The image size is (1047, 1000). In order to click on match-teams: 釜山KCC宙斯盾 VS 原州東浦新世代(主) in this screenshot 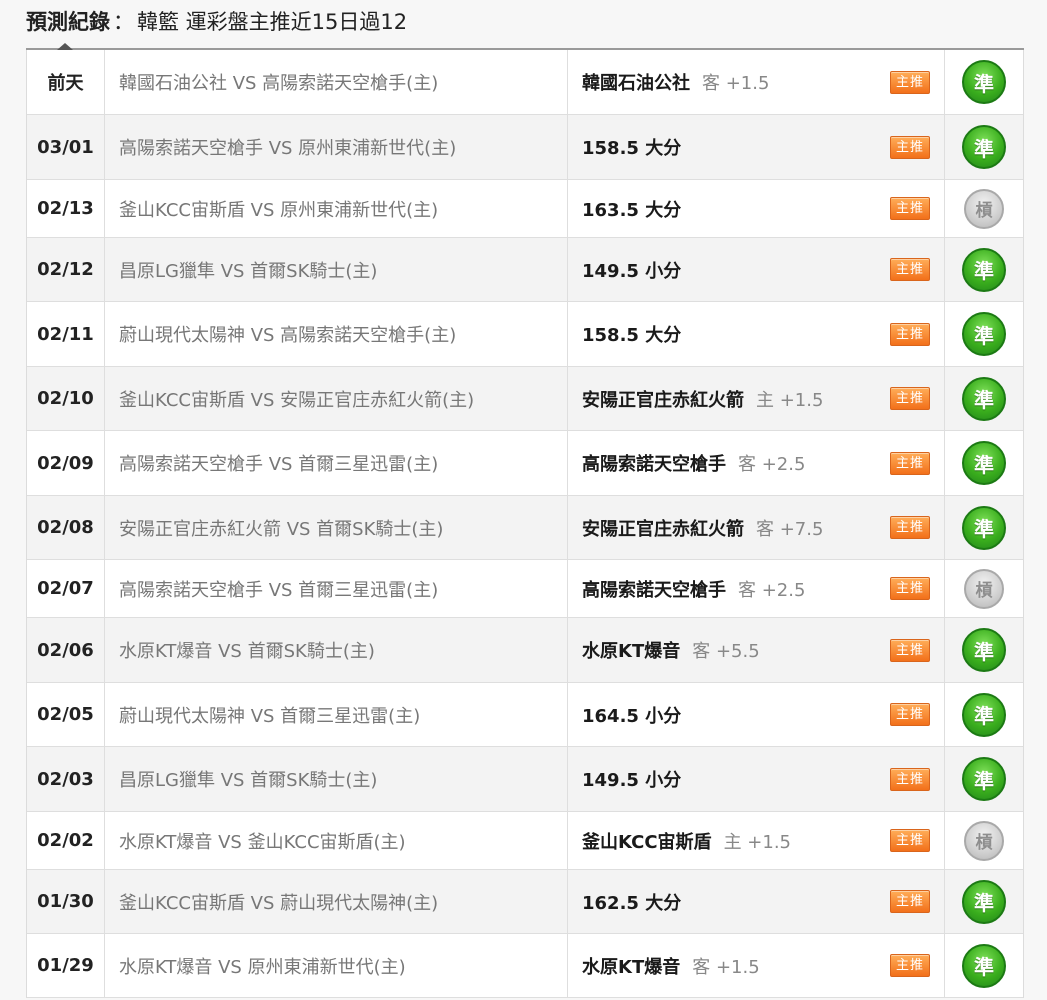, I will do `click(336, 208)`.